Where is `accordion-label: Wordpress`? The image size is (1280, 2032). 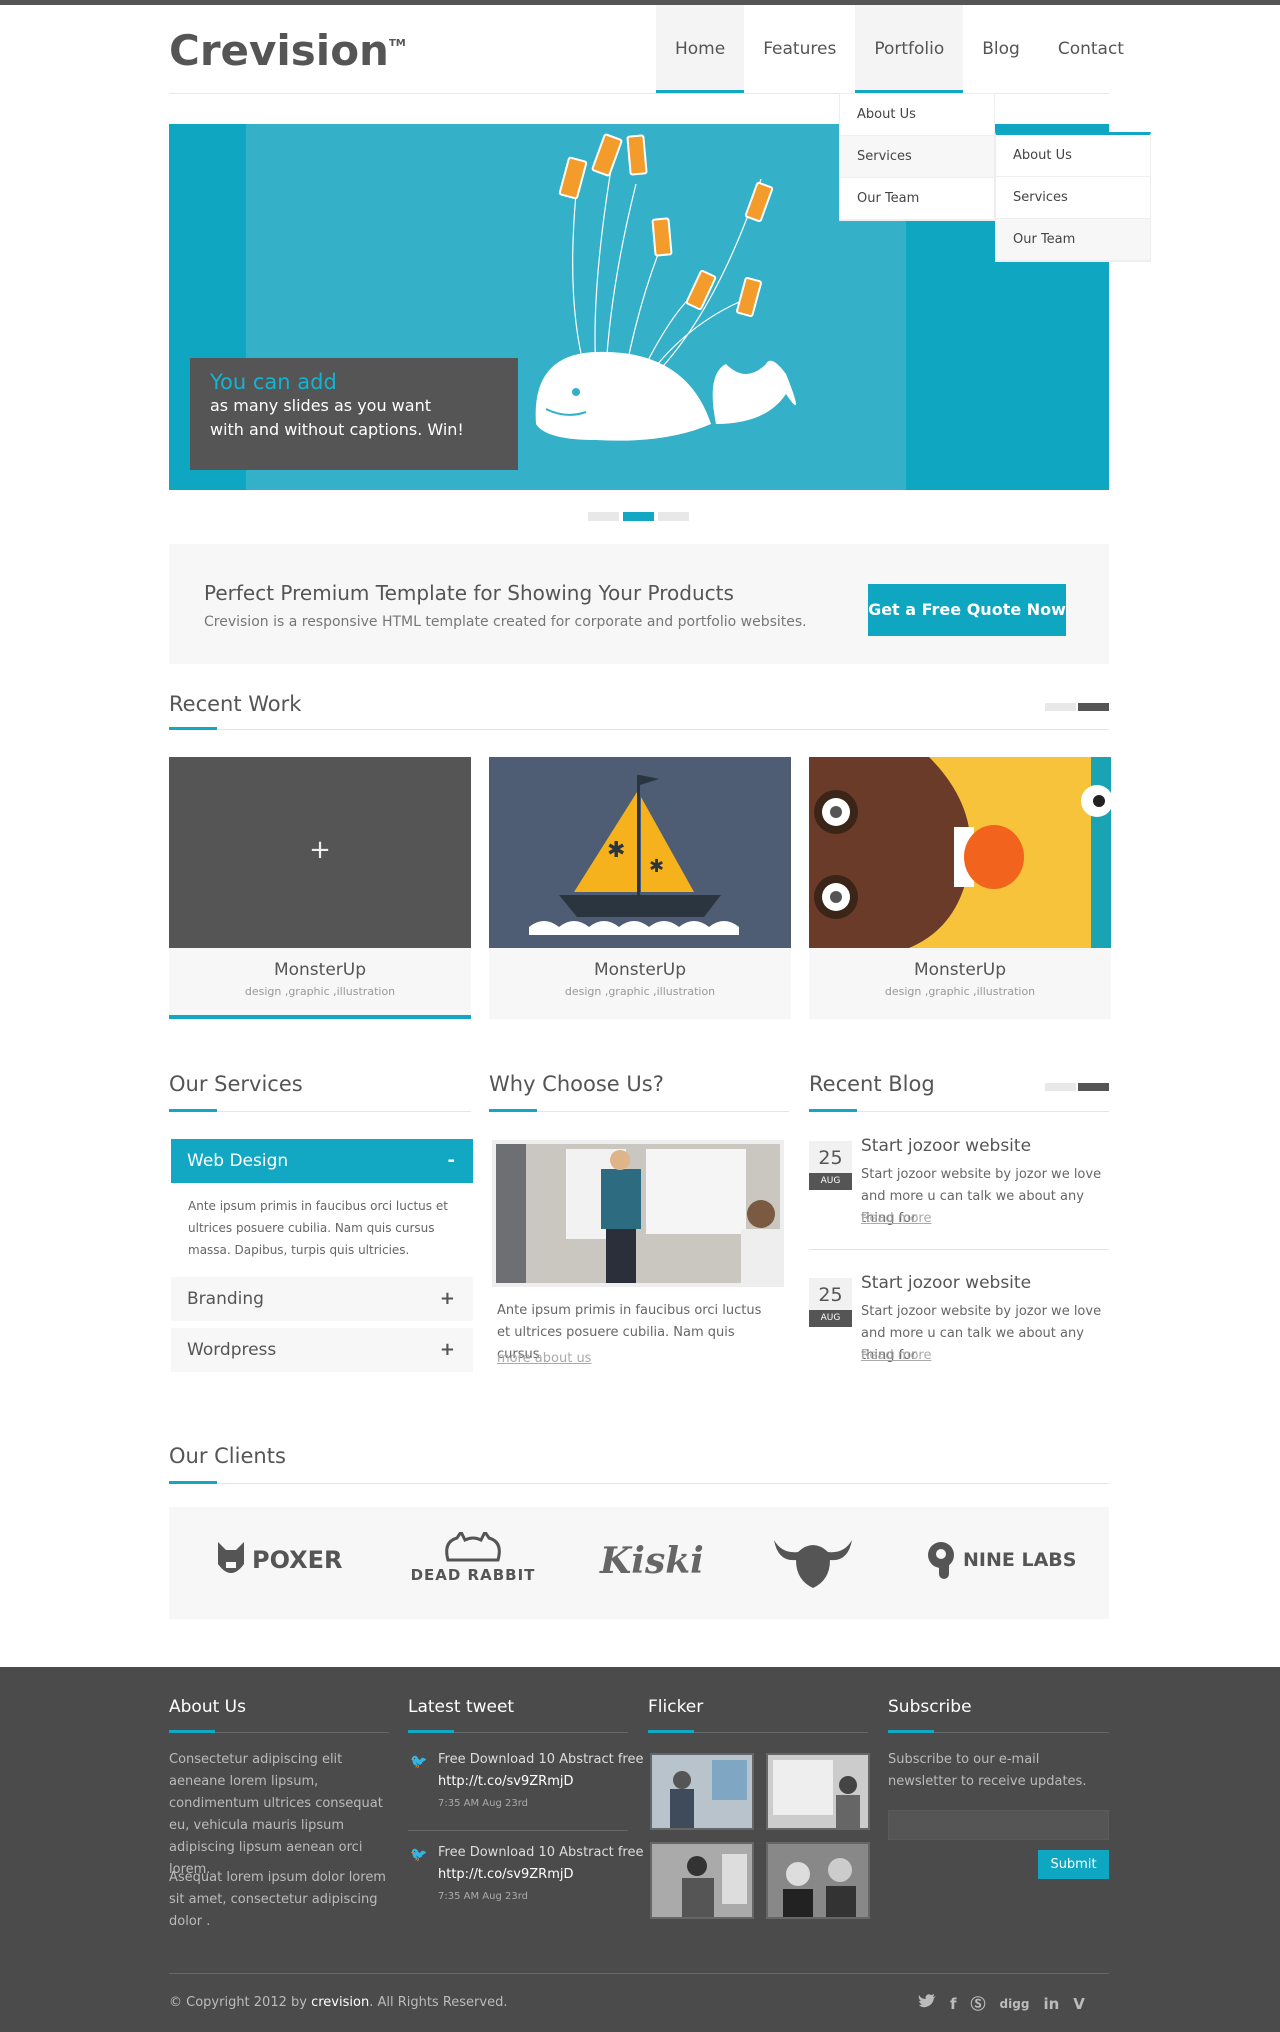
accordion-label: Wordpress is located at coordinates (232, 1350).